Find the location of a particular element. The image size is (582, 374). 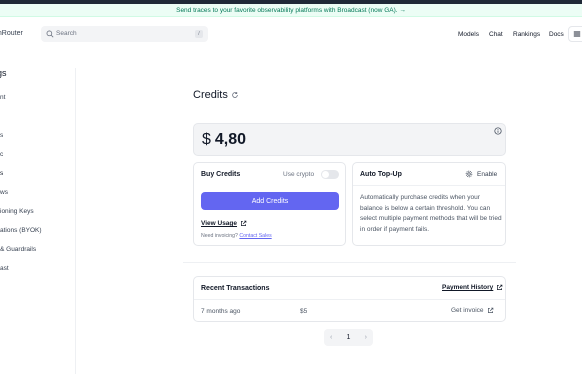

use-crypto-label: Use crypto is located at coordinates (299, 174).